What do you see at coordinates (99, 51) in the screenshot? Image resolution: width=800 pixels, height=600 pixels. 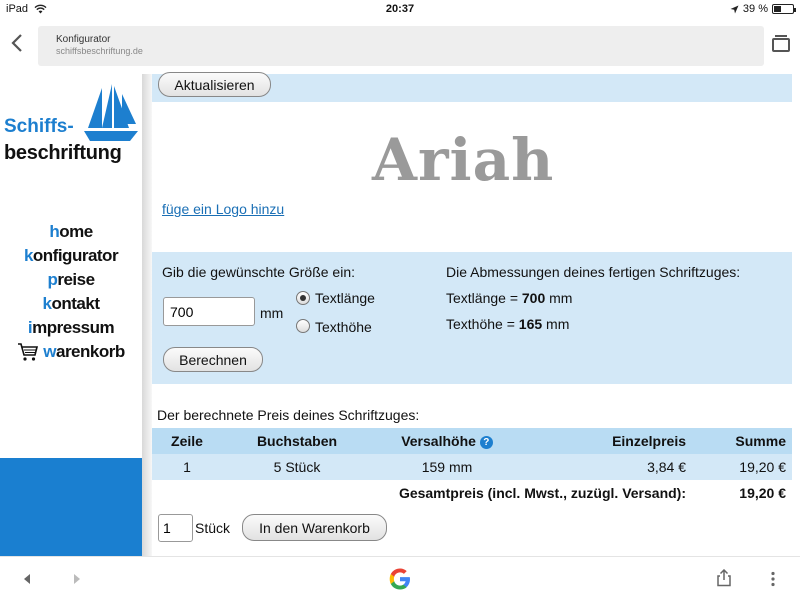 I see `page-url: schiffsbeschriftung.de` at bounding box center [99, 51].